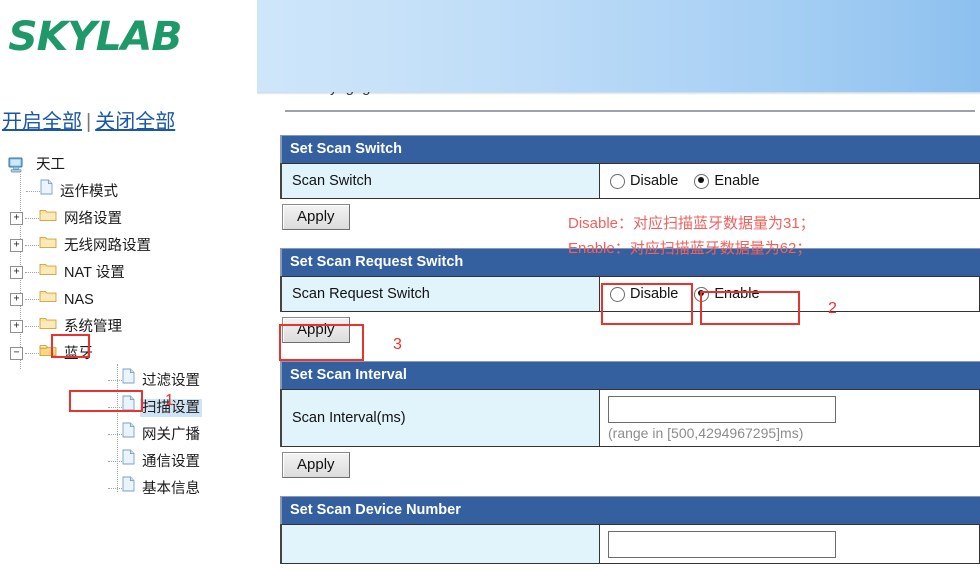  I want to click on annotation-note-line1: Disable：对应扫描蓝牙数据量为31；, so click(691, 223).